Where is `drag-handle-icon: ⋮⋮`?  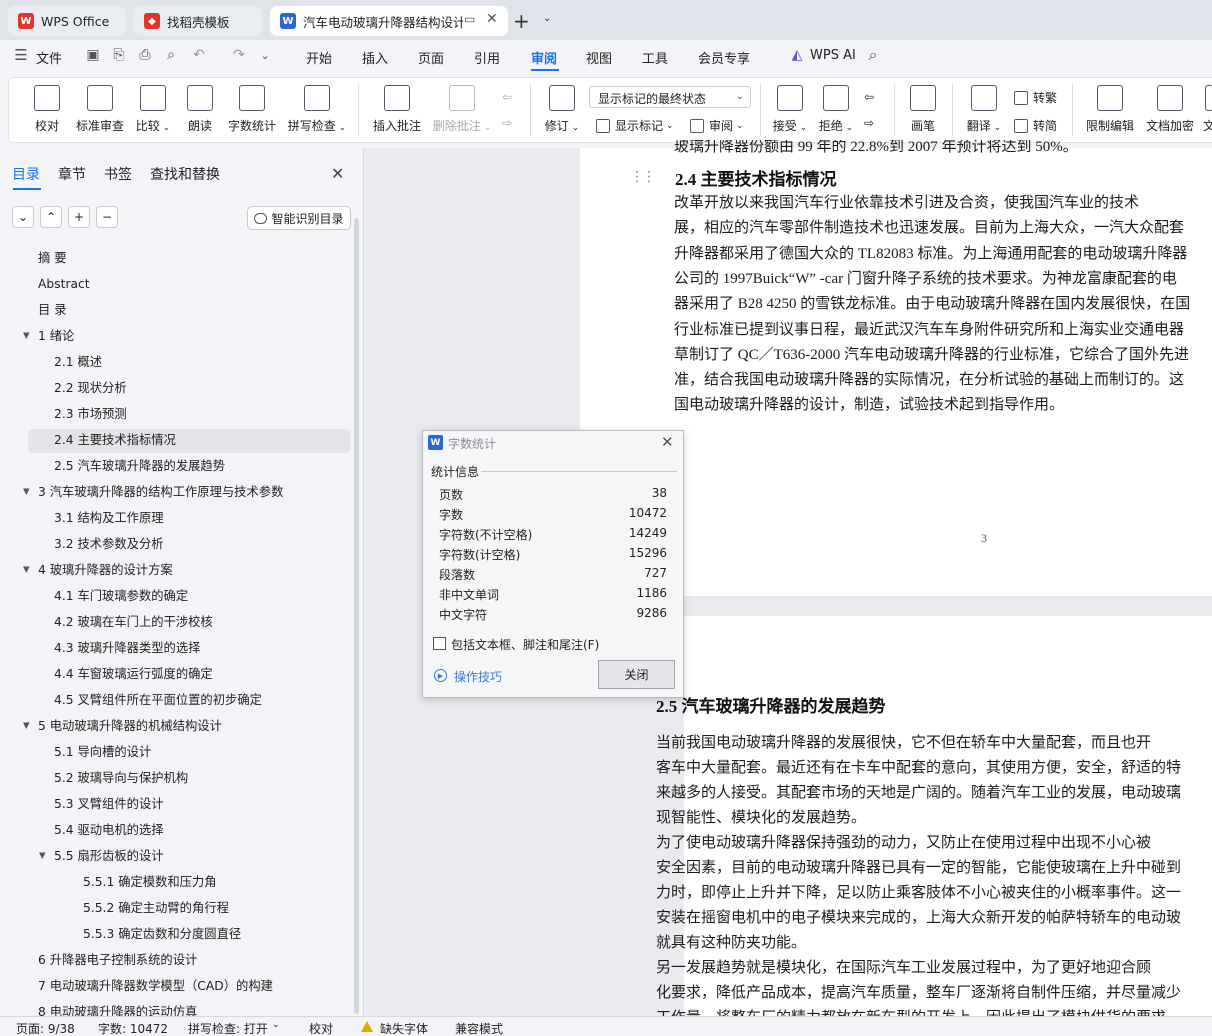 drag-handle-icon: ⋮⋮ is located at coordinates (643, 177).